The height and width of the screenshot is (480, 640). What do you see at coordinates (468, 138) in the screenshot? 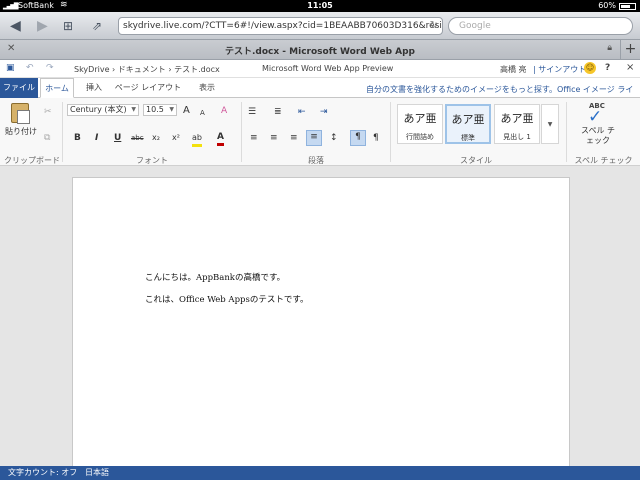
I see `style-name: 標準` at bounding box center [468, 138].